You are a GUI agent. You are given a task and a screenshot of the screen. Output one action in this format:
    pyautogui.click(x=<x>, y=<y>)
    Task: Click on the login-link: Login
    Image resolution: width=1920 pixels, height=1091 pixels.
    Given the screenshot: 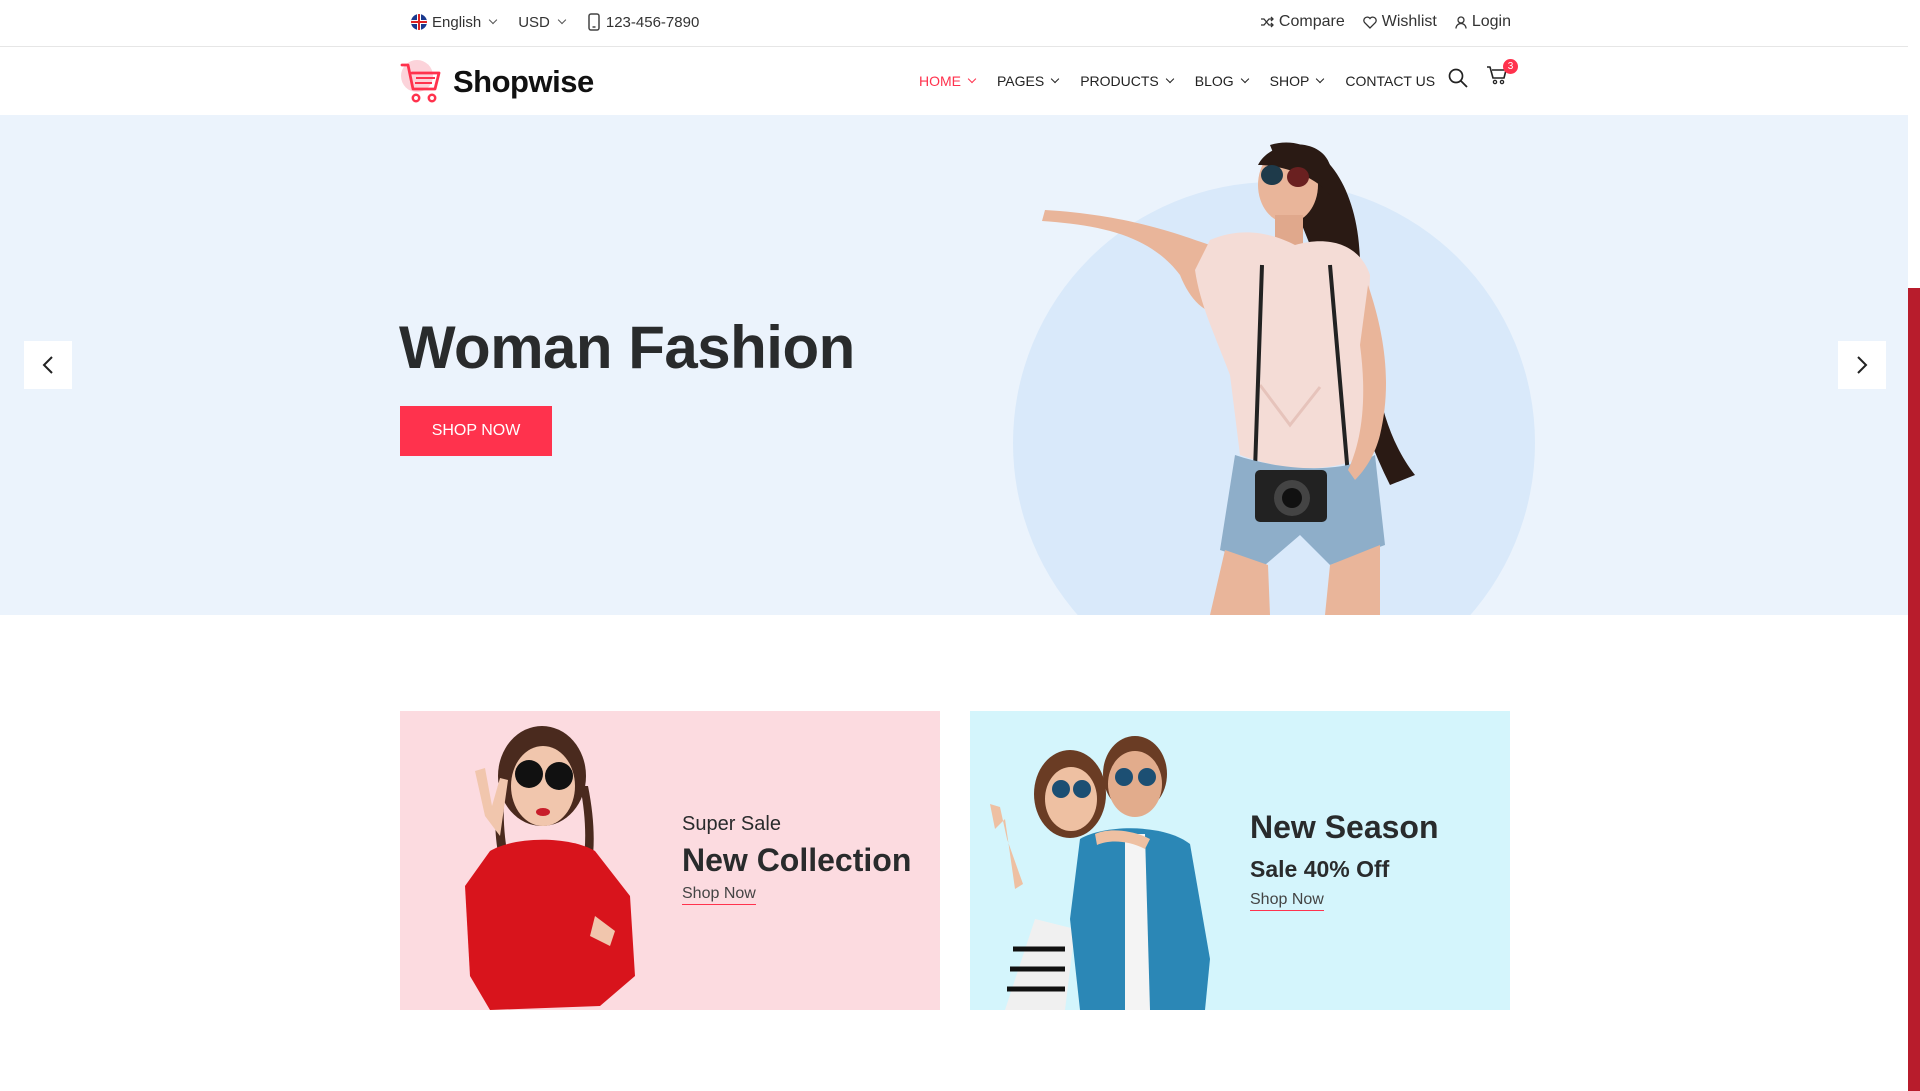 What is the action you would take?
    pyautogui.click(x=1483, y=22)
    